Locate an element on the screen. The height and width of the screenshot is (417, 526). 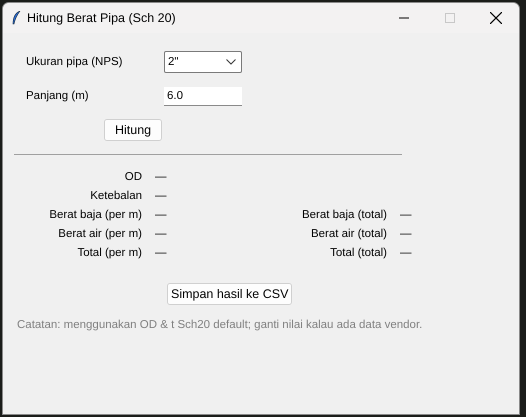
length-field: 6.0 is located at coordinates (203, 96).